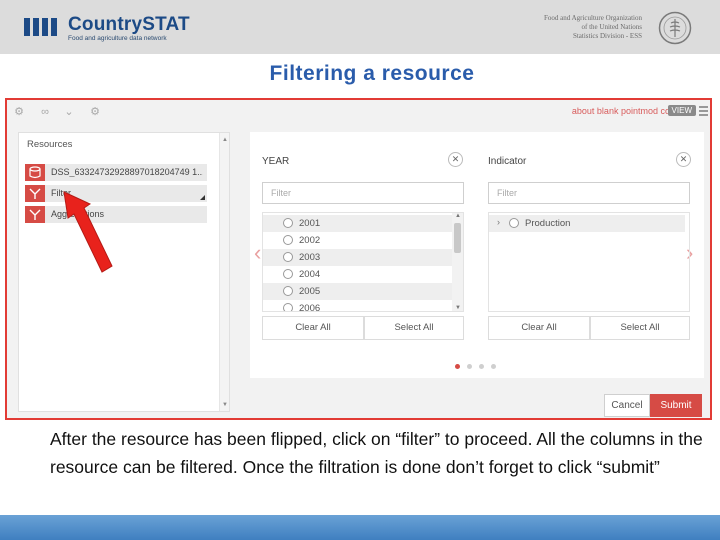  I want to click on resources-title: Resources, so click(50, 144).